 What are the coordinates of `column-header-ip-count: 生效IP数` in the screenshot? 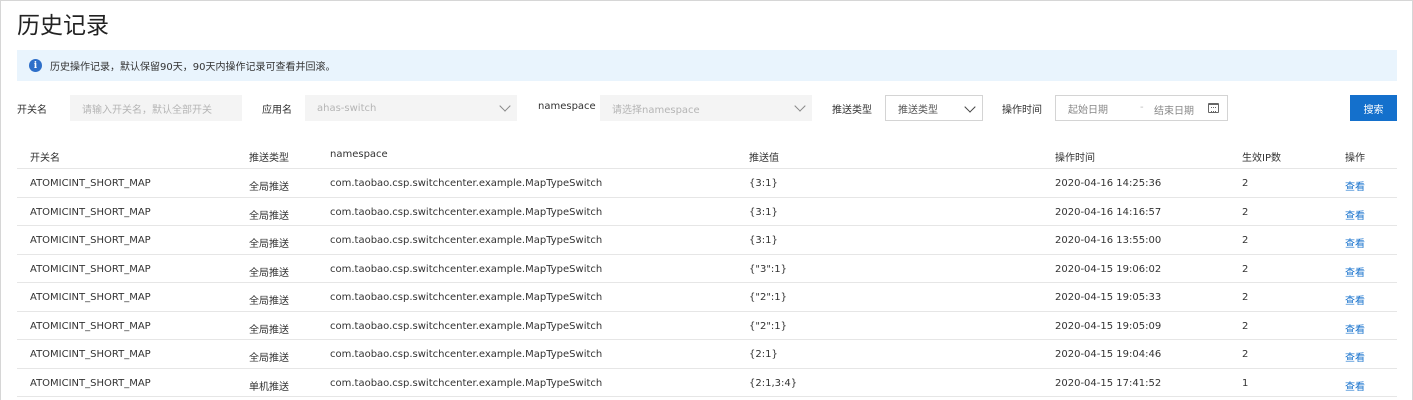 It's located at (1261, 158).